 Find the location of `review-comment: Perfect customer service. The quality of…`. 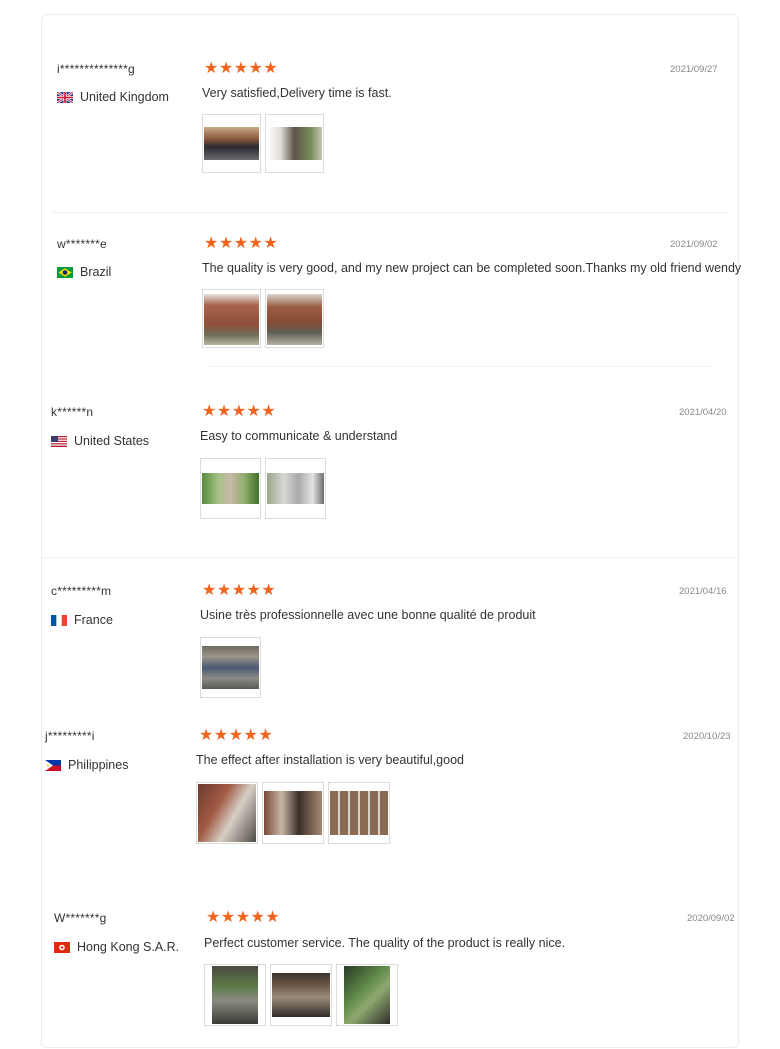

review-comment: Perfect customer service. The quality of… is located at coordinates (385, 943).